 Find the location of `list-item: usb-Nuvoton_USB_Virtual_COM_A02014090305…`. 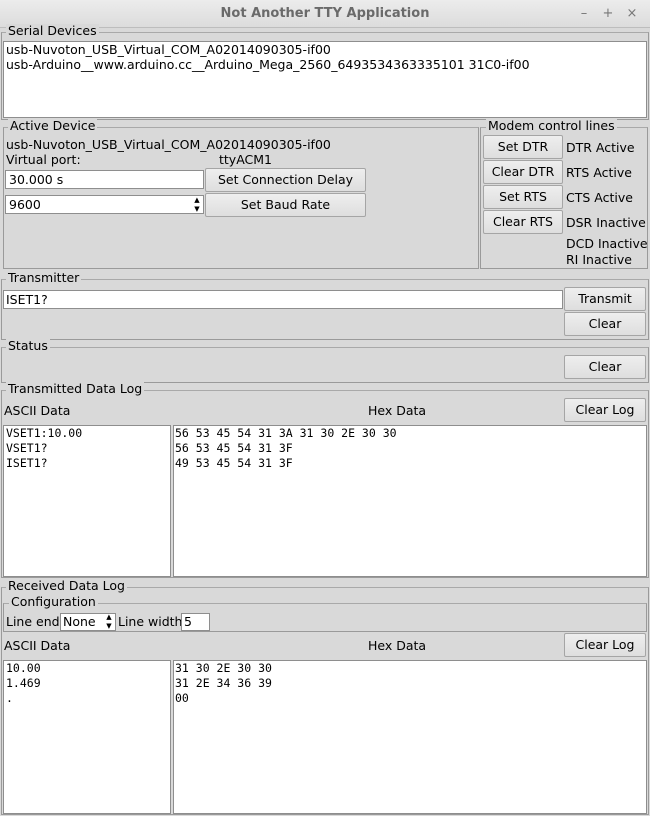

list-item: usb-Nuvoton_USB_Virtual_COM_A02014090305… is located at coordinates (325, 49).